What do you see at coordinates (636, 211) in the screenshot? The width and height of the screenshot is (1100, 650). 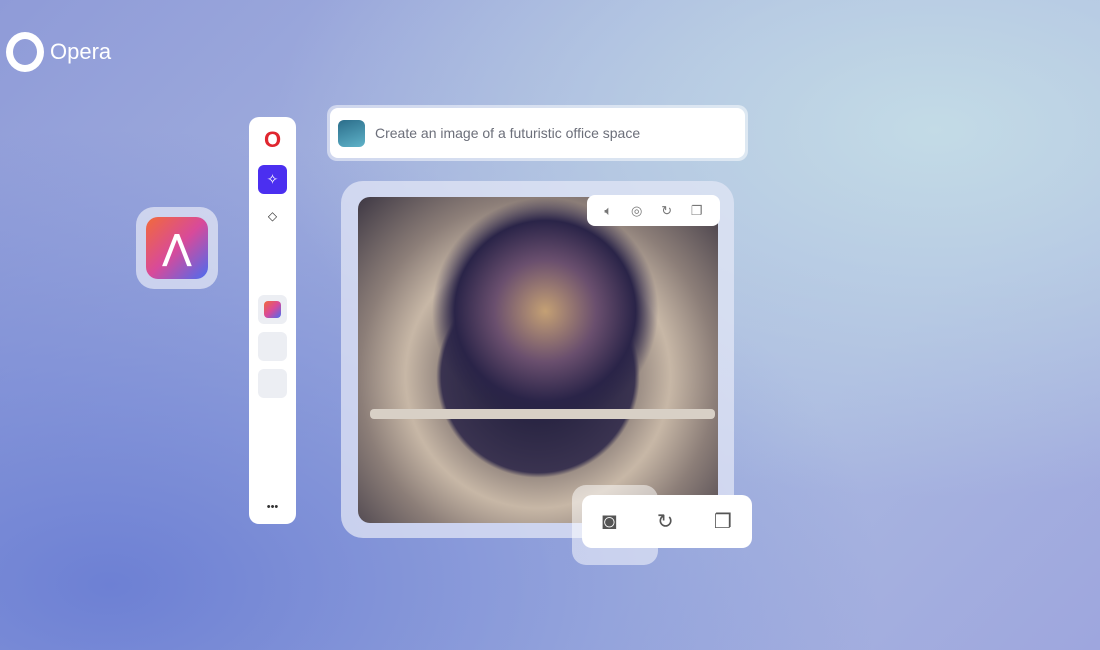 I see `camera-icon: ◎` at bounding box center [636, 211].